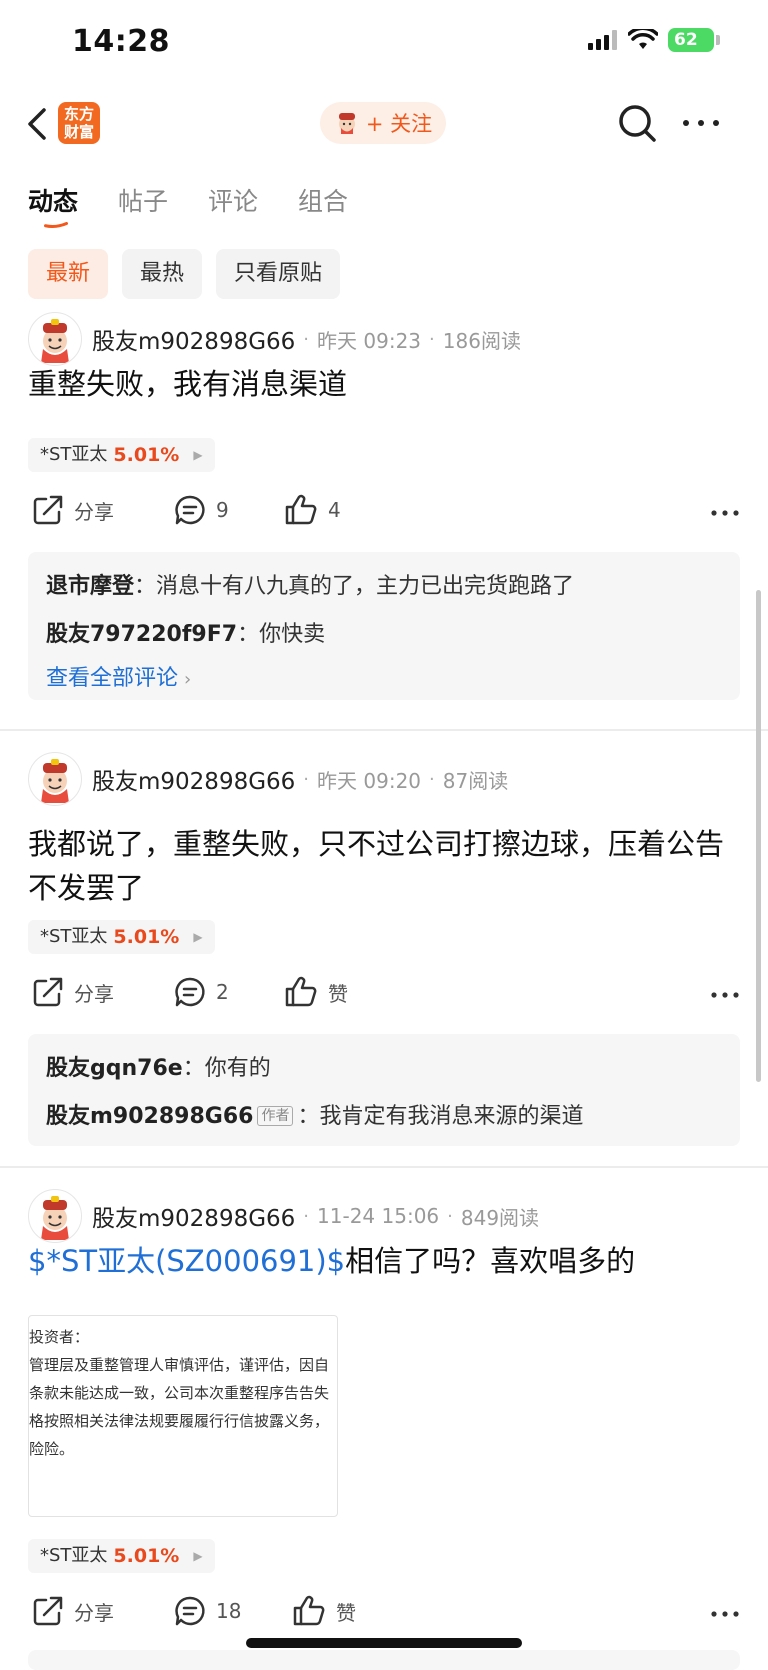  Describe the element at coordinates (481, 340) in the screenshot. I see `read-count: 186阅读` at that location.